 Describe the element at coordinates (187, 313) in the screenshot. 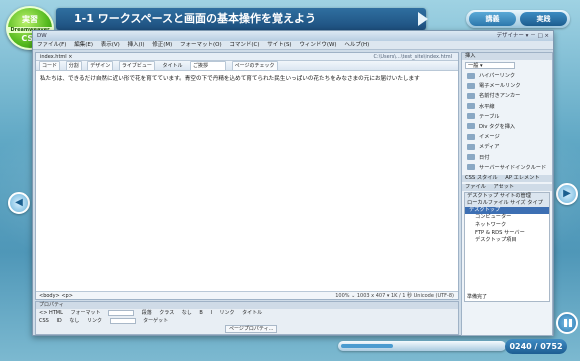

I see `class-value: なし` at that location.